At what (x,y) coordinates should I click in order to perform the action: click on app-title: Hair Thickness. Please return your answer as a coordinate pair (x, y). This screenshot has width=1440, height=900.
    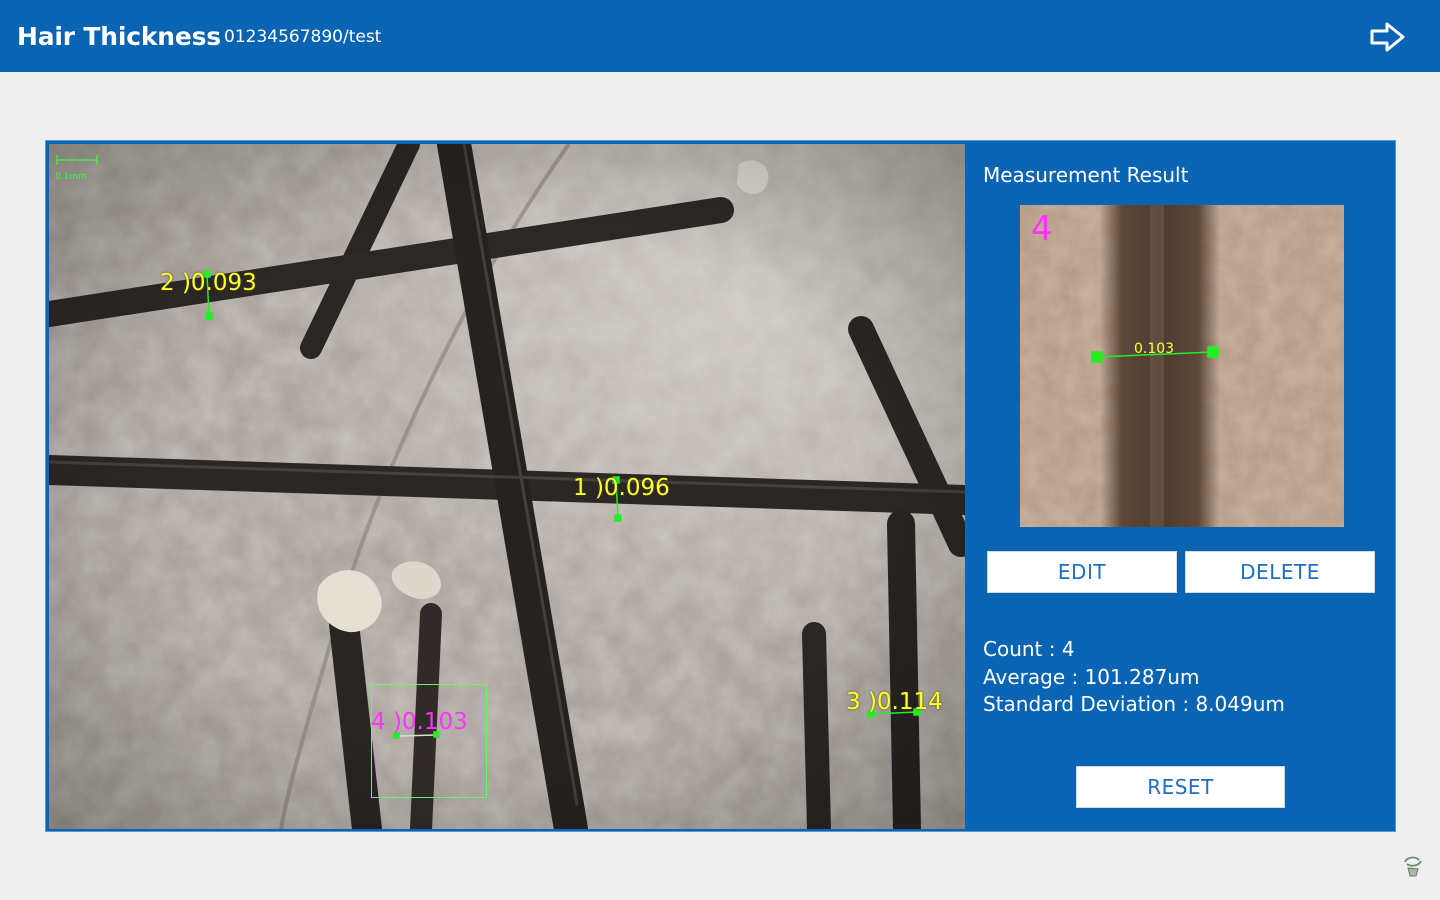
    Looking at the image, I should click on (119, 36).